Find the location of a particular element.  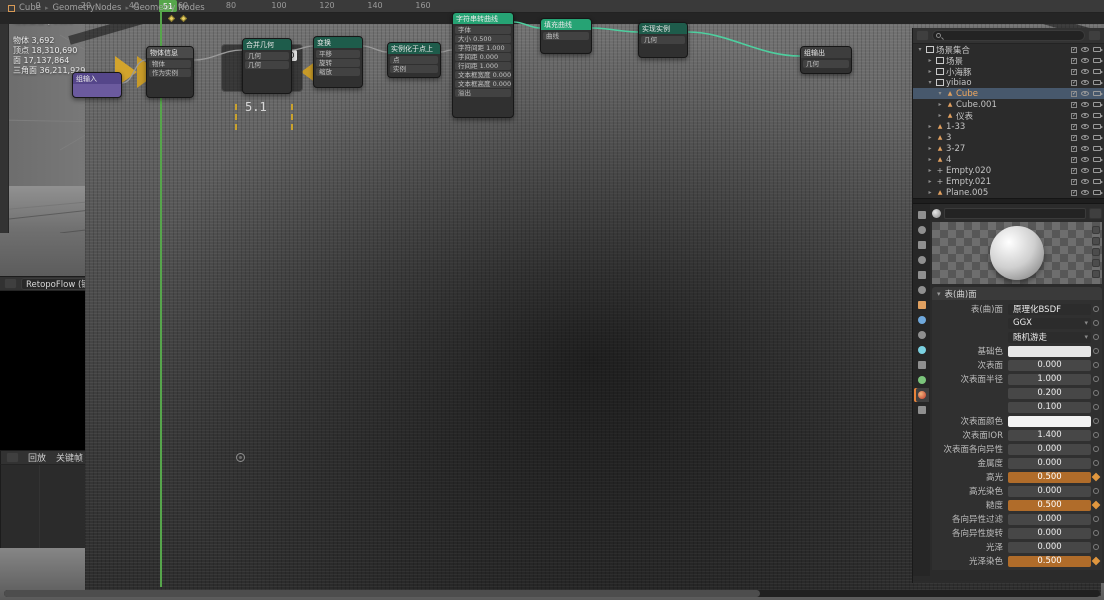

tab-material is located at coordinates (921, 395).